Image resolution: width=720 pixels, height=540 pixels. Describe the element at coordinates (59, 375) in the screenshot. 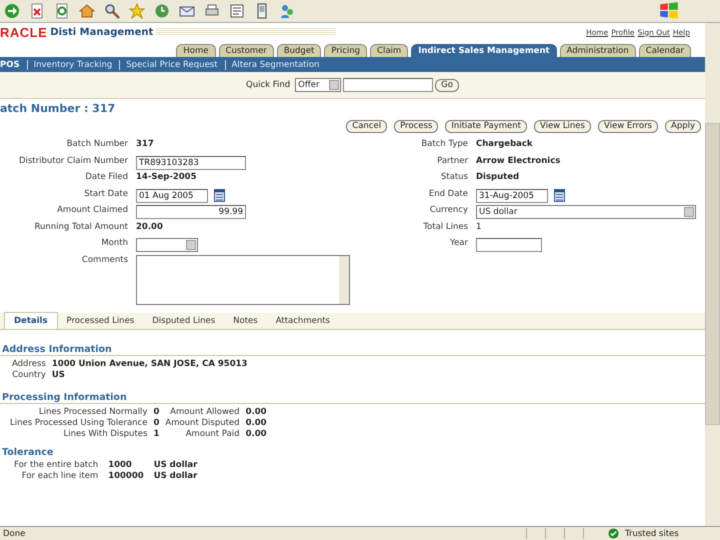

I see `detail-value: US` at that location.